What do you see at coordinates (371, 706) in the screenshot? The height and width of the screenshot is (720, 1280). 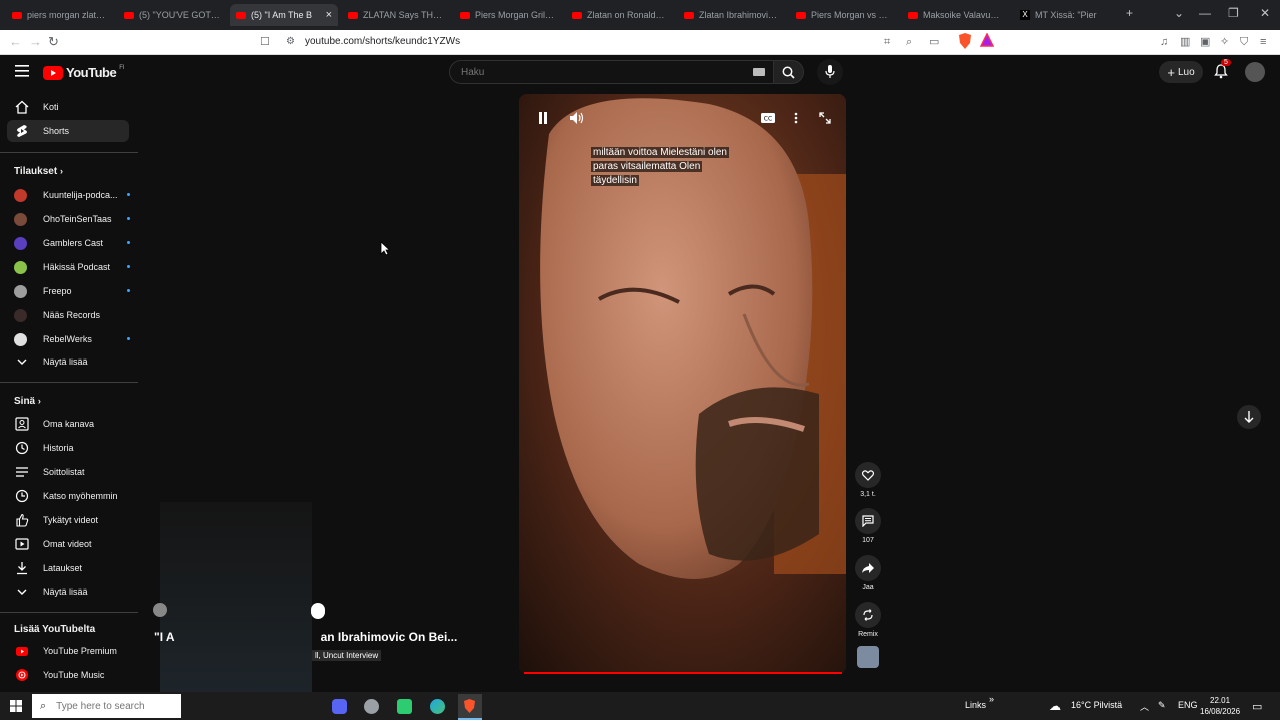 I see `app-icon` at bounding box center [371, 706].